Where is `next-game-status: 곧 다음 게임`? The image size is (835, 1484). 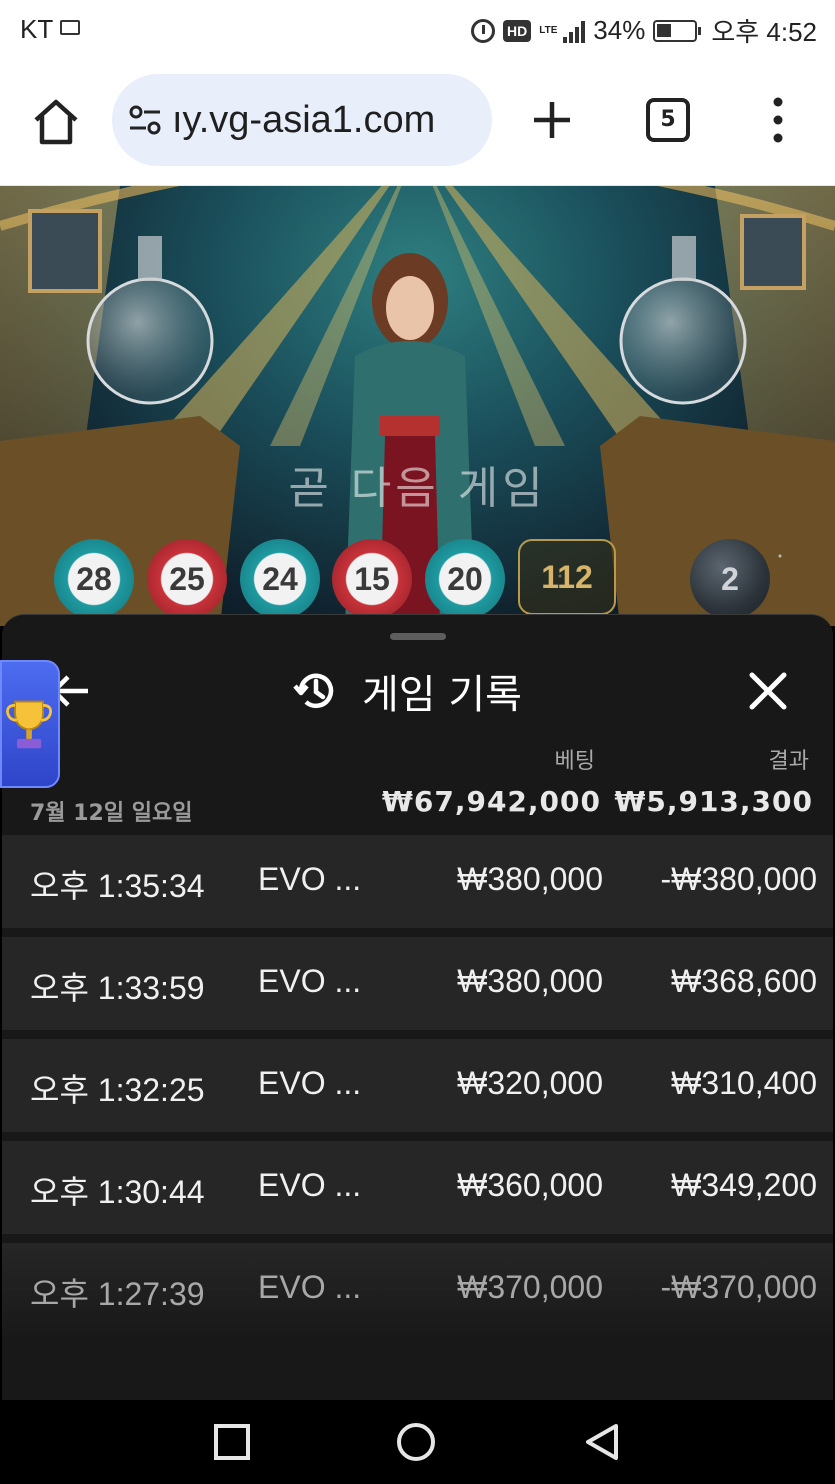 next-game-status: 곧 다음 게임 is located at coordinates (417, 488).